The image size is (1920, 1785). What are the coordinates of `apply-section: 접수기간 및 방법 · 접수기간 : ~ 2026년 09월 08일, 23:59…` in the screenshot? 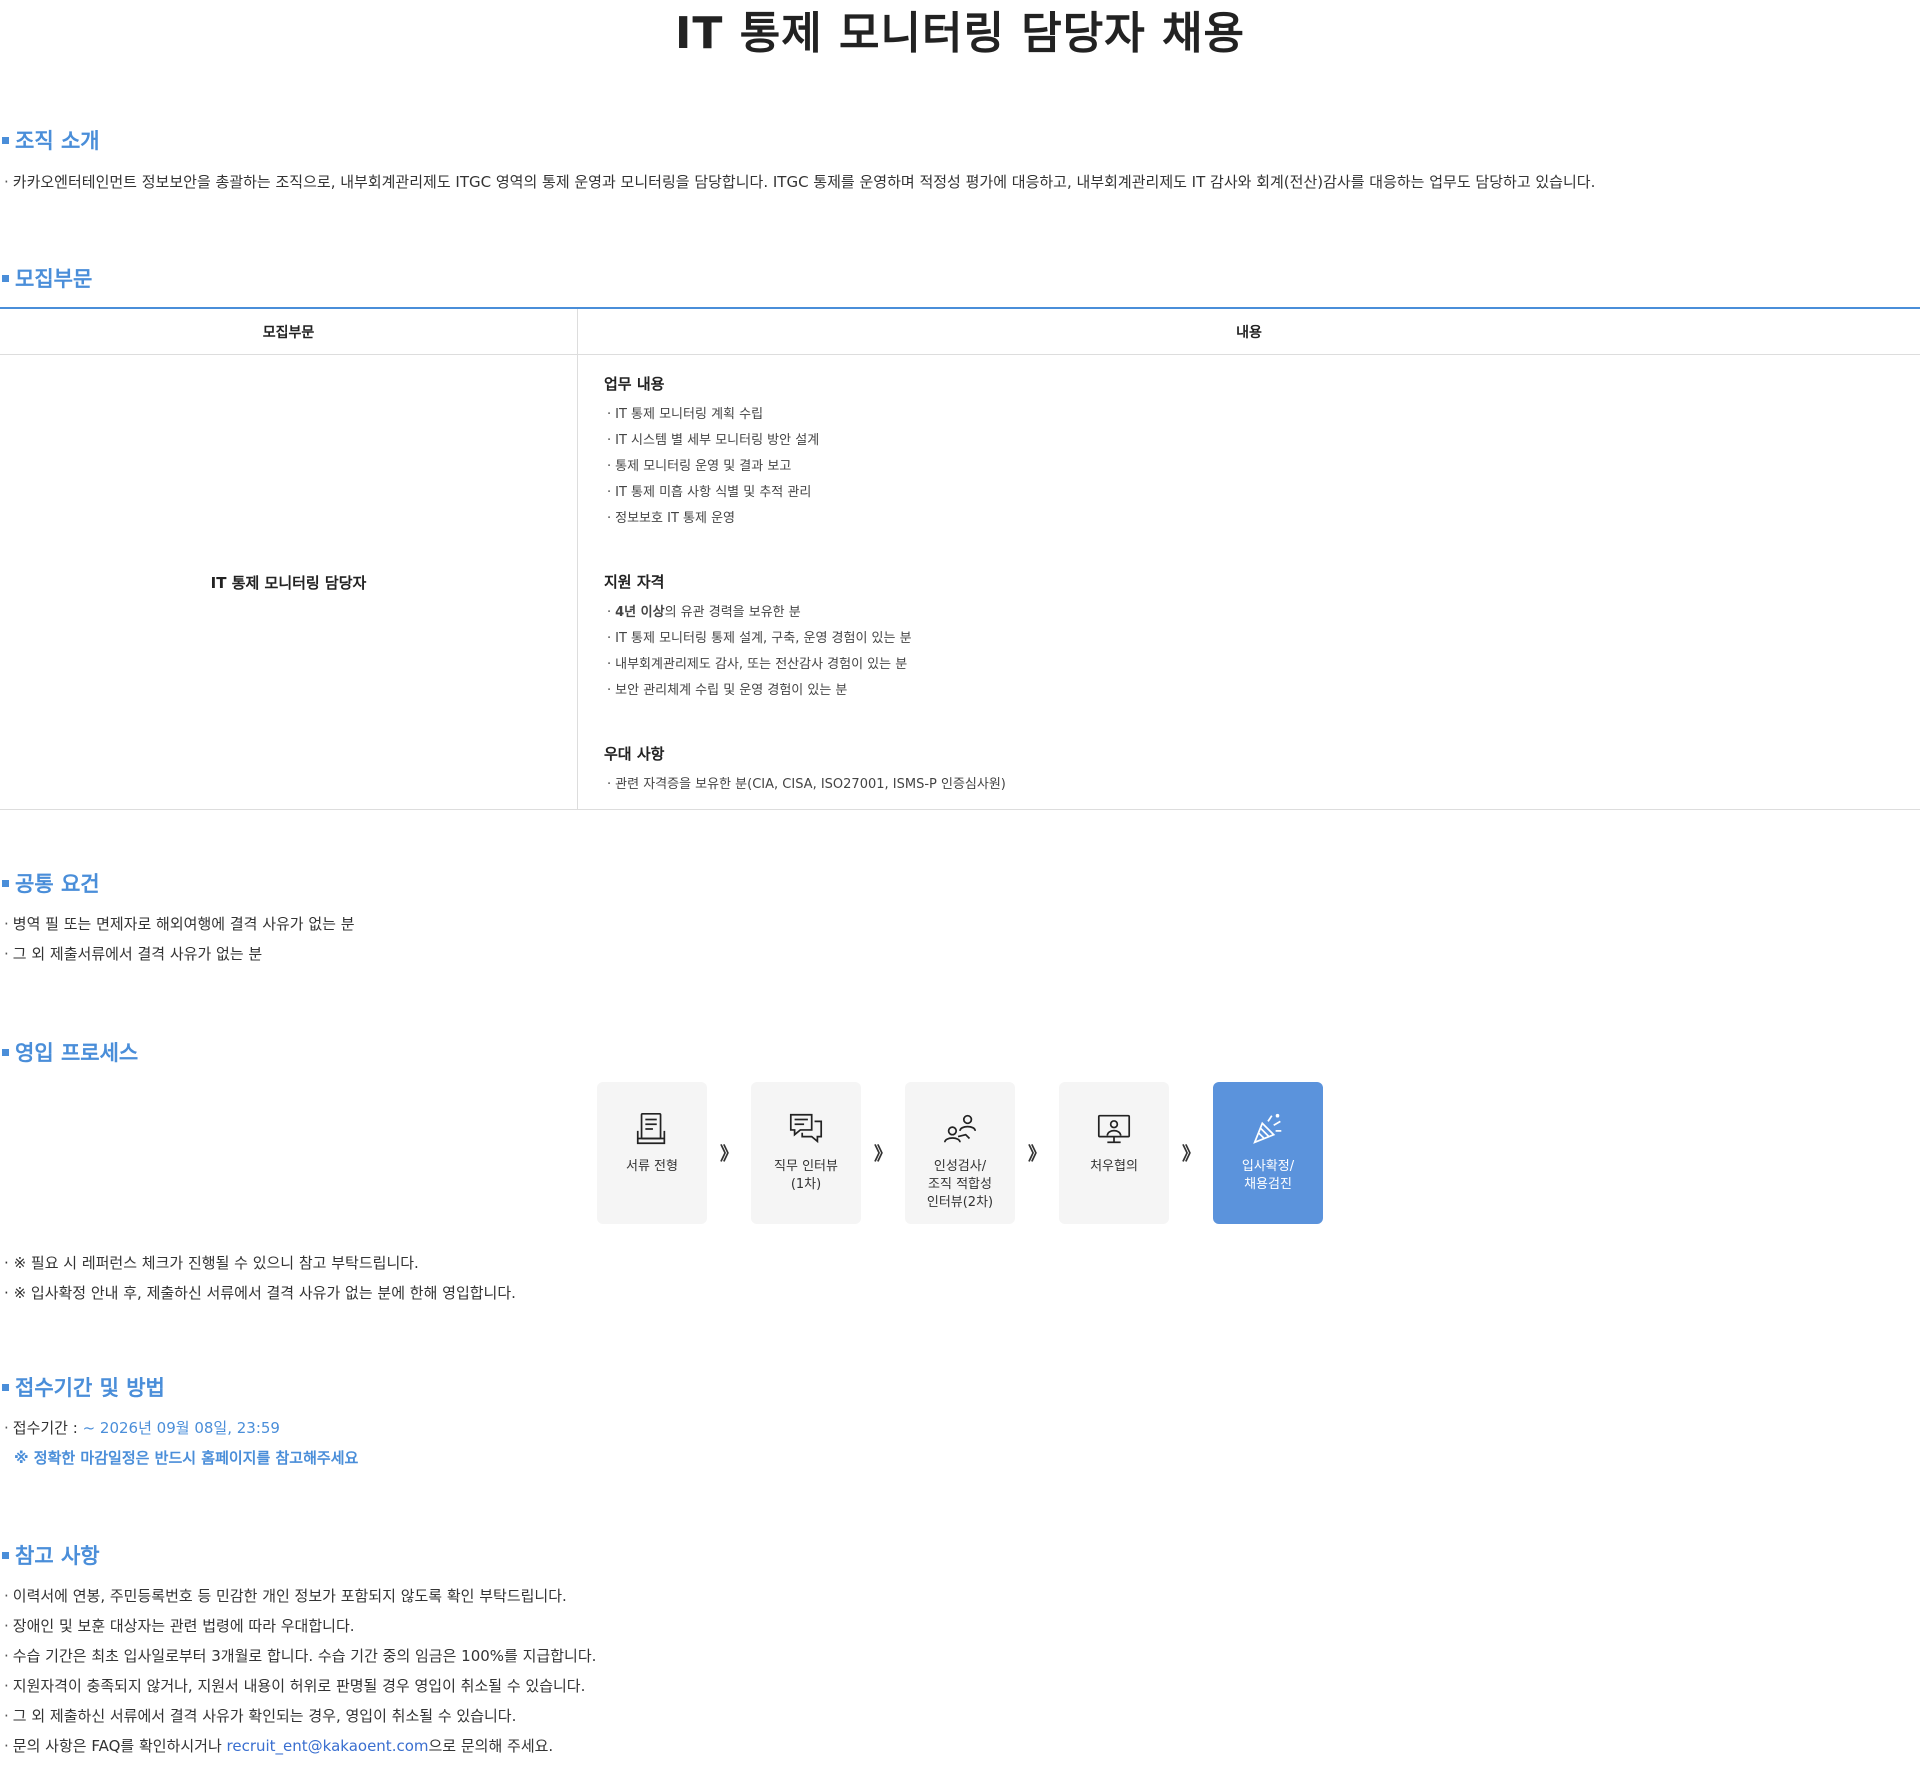 It's located at (960, 1422).